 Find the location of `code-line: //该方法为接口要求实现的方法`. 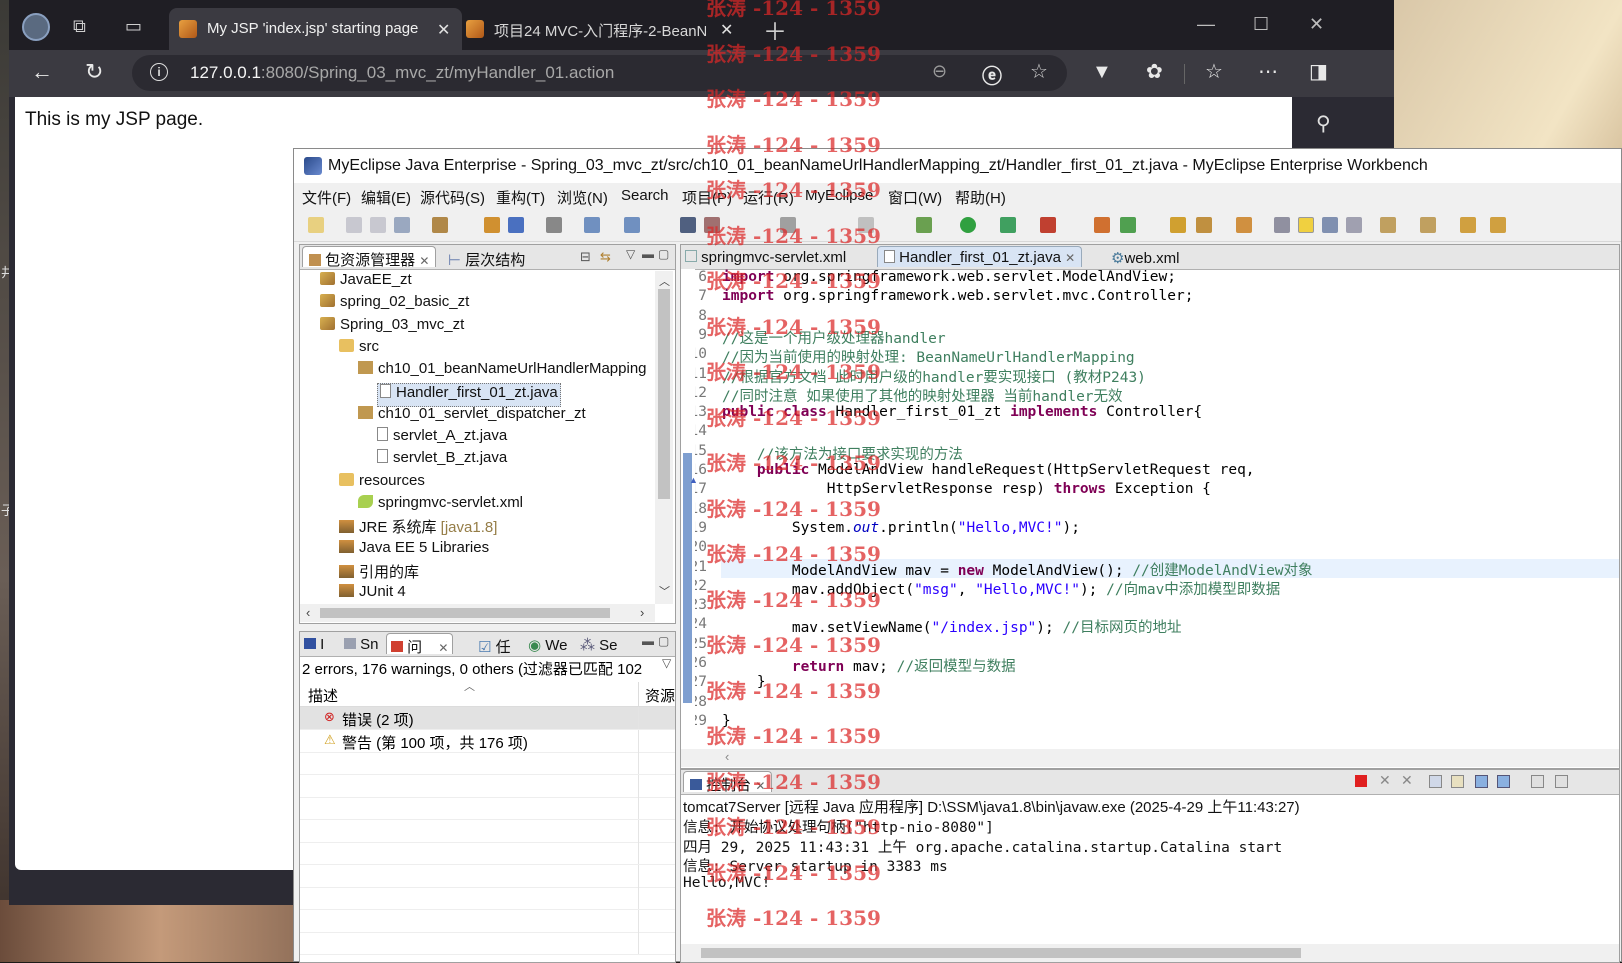

code-line: //该方法为接口要求实现的方法 is located at coordinates (842, 453).